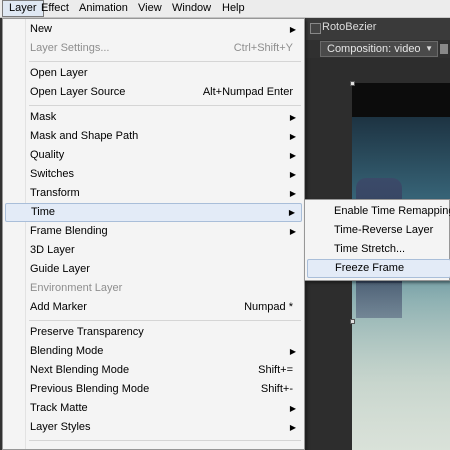 The width and height of the screenshot is (450, 450). I want to click on menu-item-shortcut: Shift+-, so click(276, 389).